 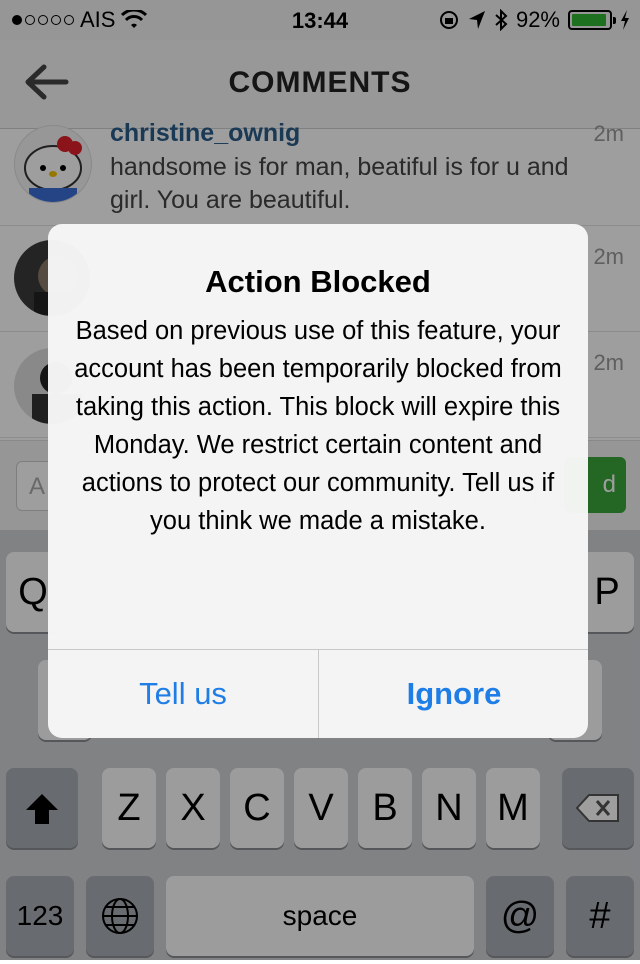 What do you see at coordinates (318, 281) in the screenshot?
I see `dialog-title: Action Blocked` at bounding box center [318, 281].